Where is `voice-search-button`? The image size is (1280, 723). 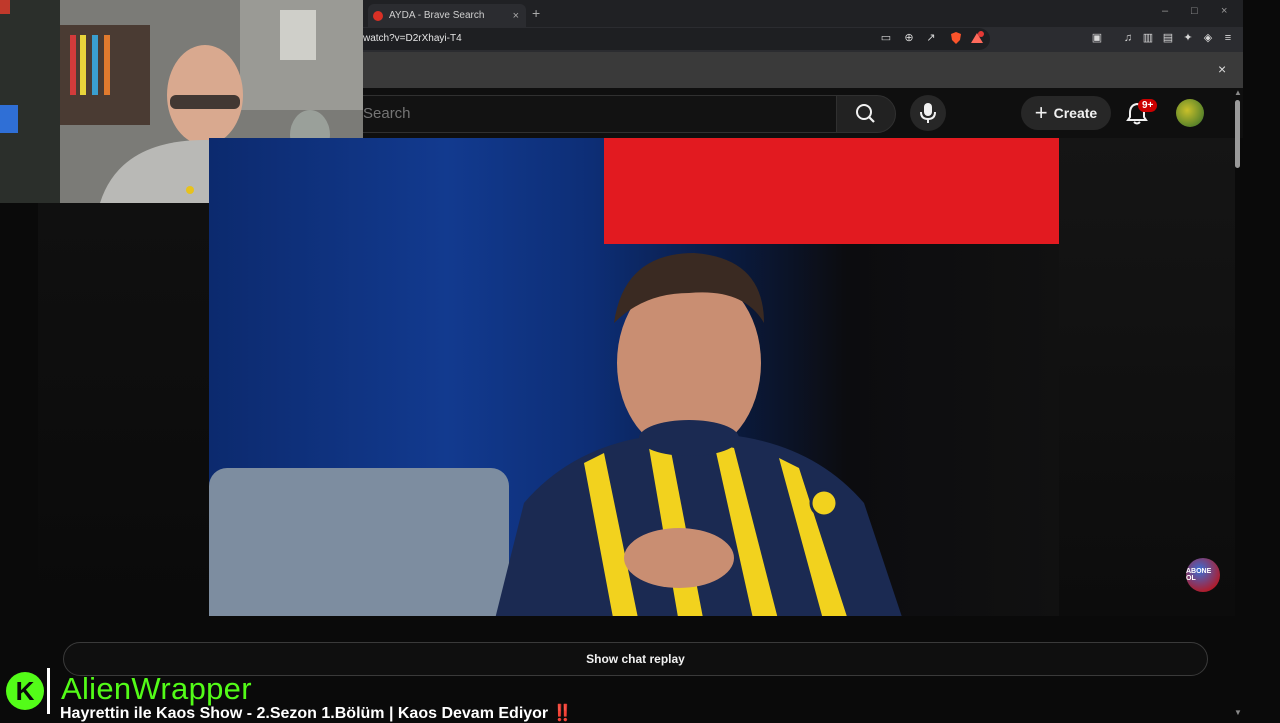 voice-search-button is located at coordinates (928, 113).